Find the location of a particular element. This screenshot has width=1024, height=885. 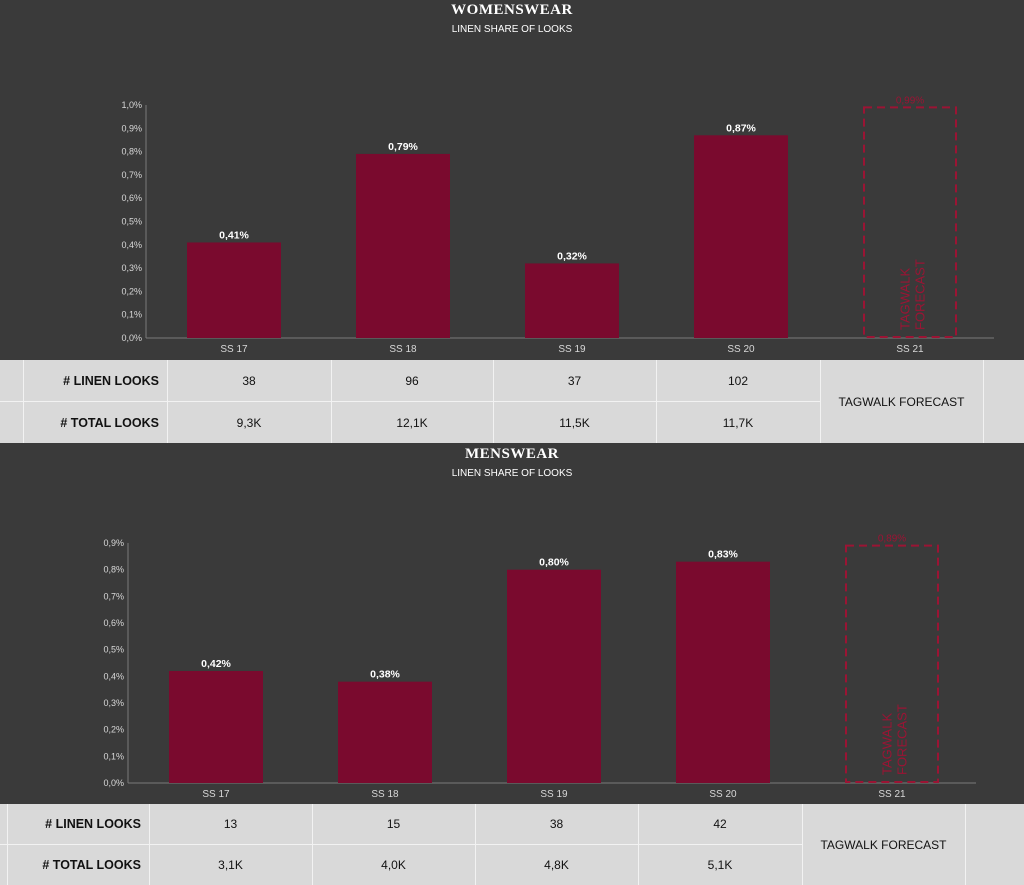

bar-value-label: 0,38% is located at coordinates (385, 675).